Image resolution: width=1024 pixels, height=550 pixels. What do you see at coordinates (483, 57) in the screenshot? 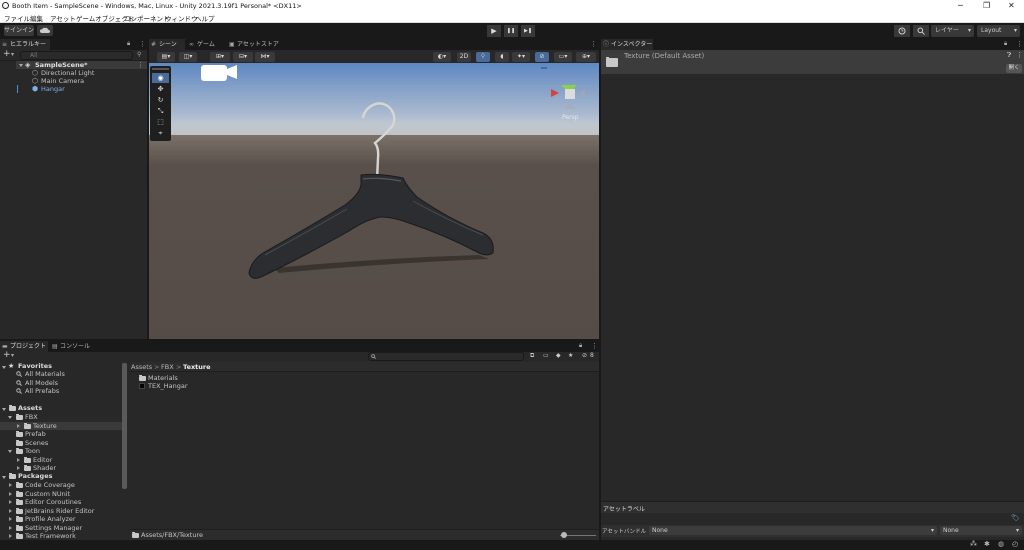
I see `lighting-toggle: 💡︎` at bounding box center [483, 57].